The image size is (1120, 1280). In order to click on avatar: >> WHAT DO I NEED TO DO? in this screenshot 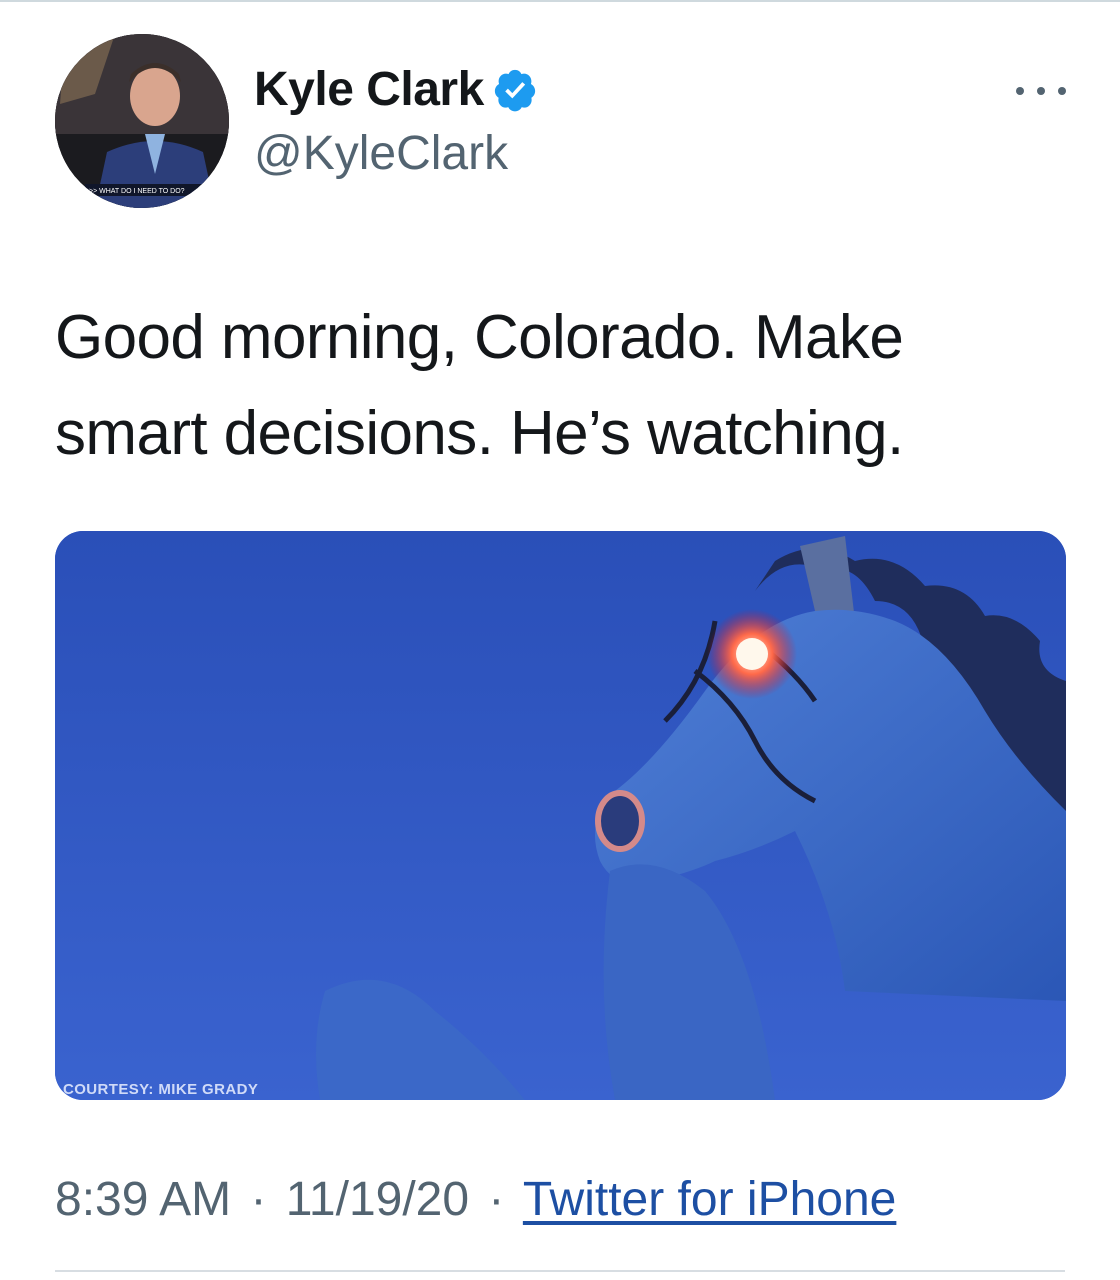, I will do `click(142, 121)`.